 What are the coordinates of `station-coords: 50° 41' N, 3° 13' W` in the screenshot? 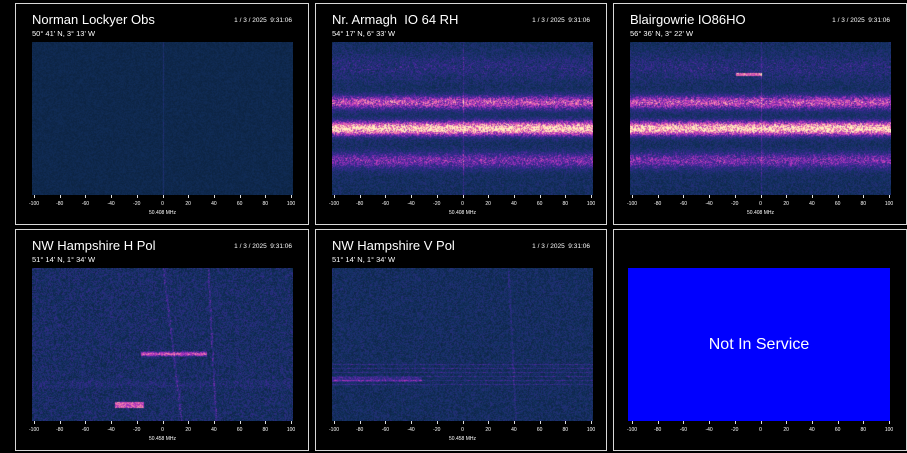 It's located at (64, 33).